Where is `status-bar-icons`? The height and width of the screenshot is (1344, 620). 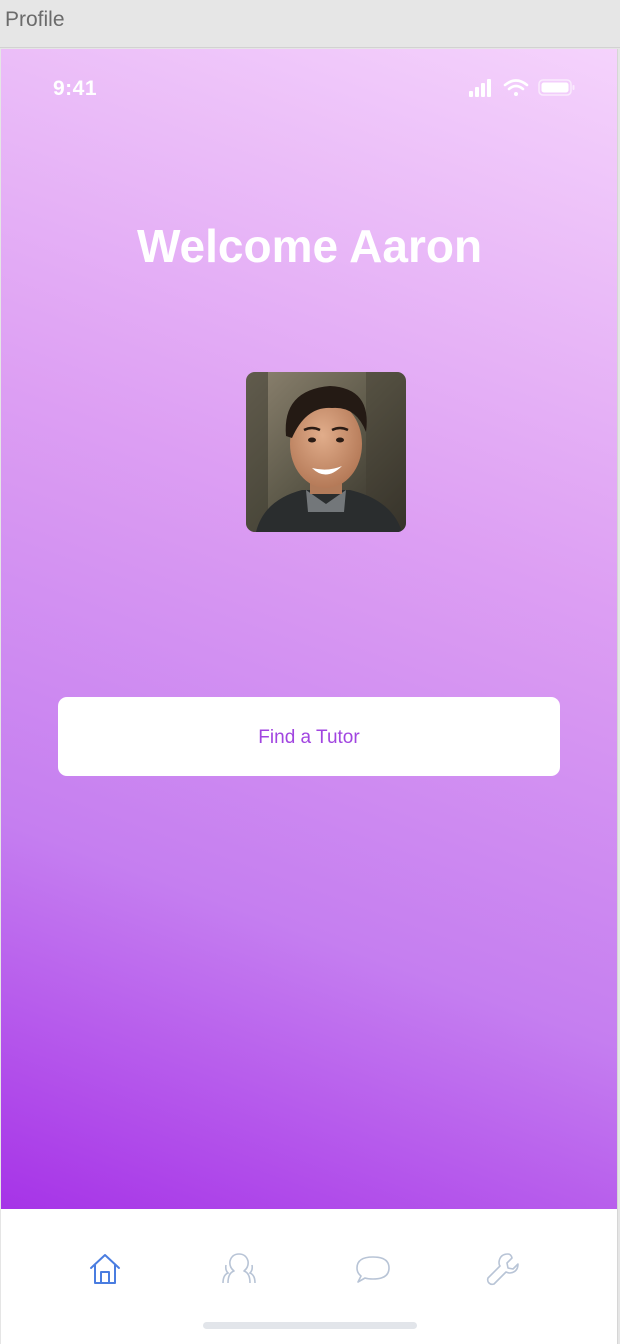 status-bar-icons is located at coordinates (522, 88).